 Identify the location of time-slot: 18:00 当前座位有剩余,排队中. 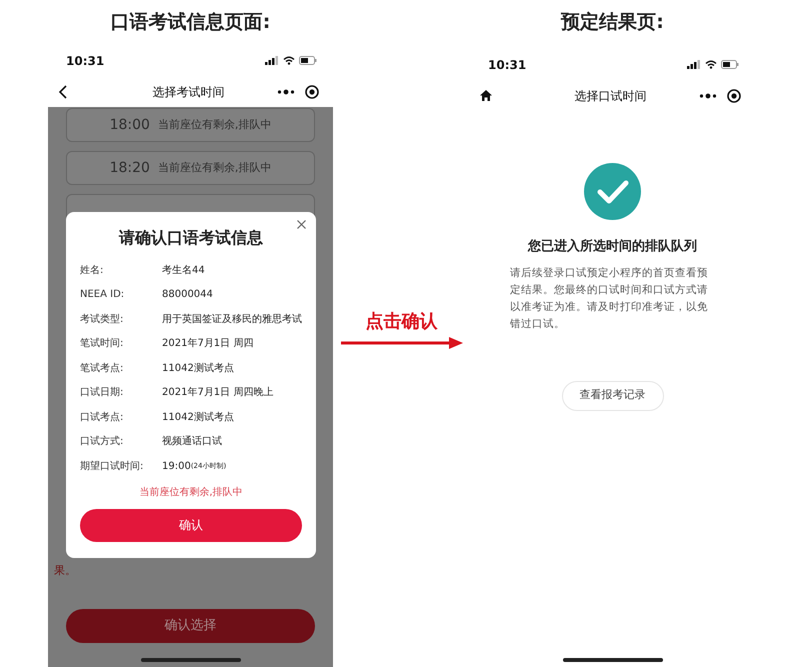
(190, 125).